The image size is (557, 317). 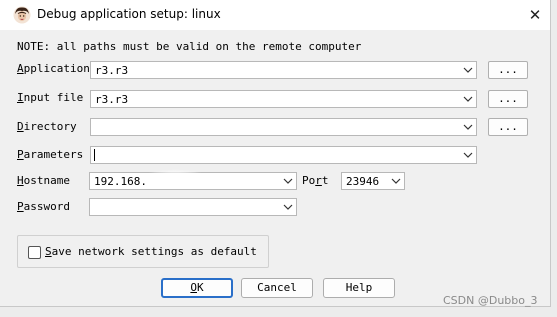 What do you see at coordinates (112, 99) in the screenshot?
I see `input-file-value: r3.r3` at bounding box center [112, 99].